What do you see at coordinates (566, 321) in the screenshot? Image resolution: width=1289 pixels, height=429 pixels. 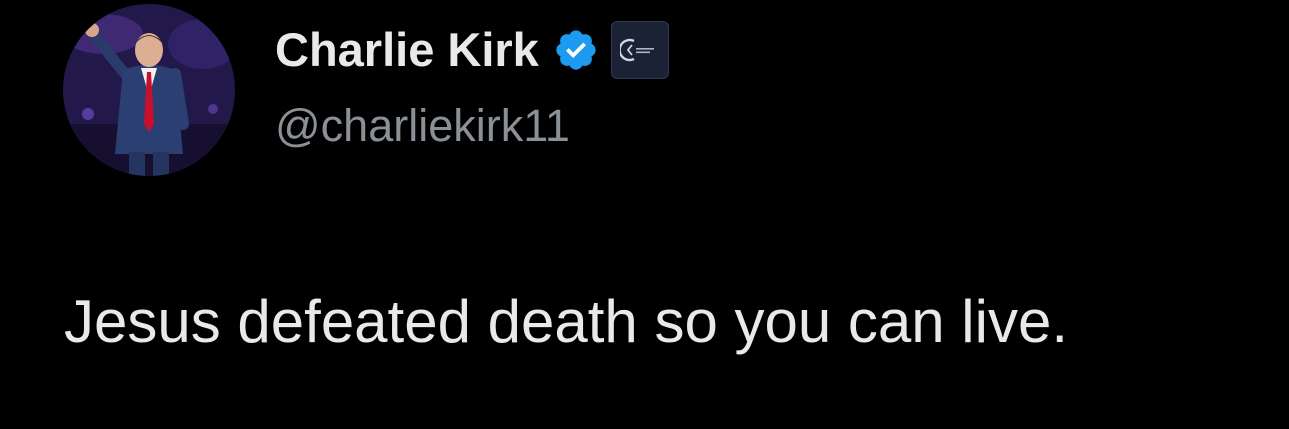 I see `tweet-text: Jesus defeated death so you can live.` at bounding box center [566, 321].